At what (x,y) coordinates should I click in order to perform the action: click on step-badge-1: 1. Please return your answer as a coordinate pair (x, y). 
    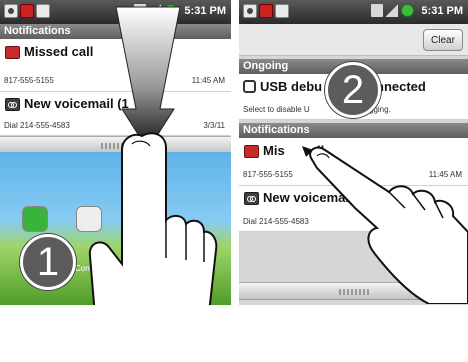
    Looking at the image, I should click on (48, 262).